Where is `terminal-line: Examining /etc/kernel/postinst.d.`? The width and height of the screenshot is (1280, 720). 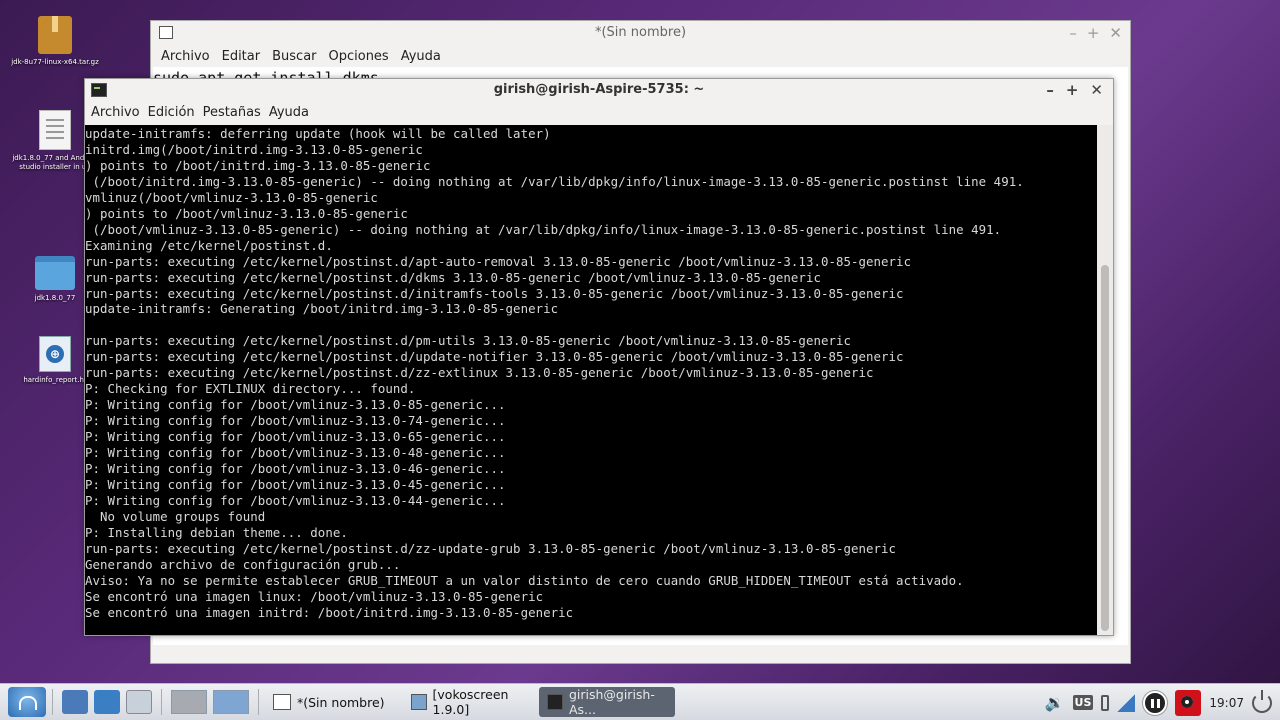
terminal-line: Examining /etc/kernel/postinst.d. is located at coordinates (209, 245).